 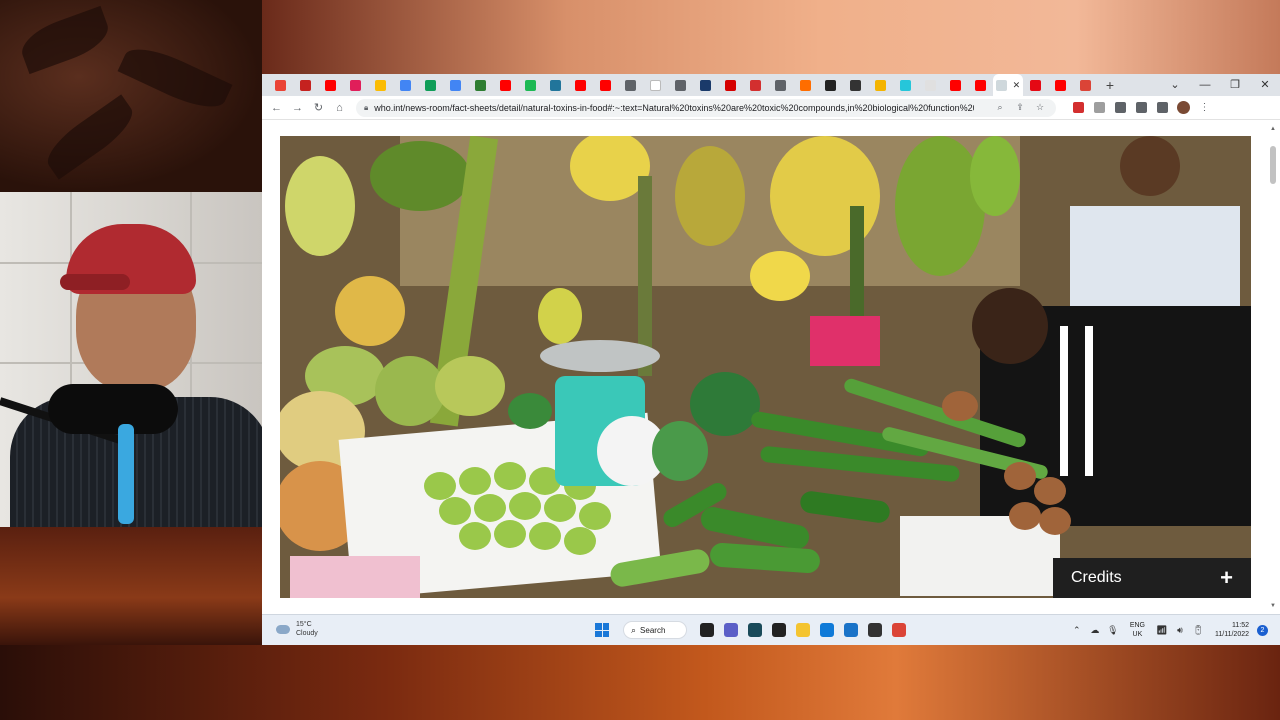 I want to click on credits-expand-icon: +, so click(x=1226, y=578).